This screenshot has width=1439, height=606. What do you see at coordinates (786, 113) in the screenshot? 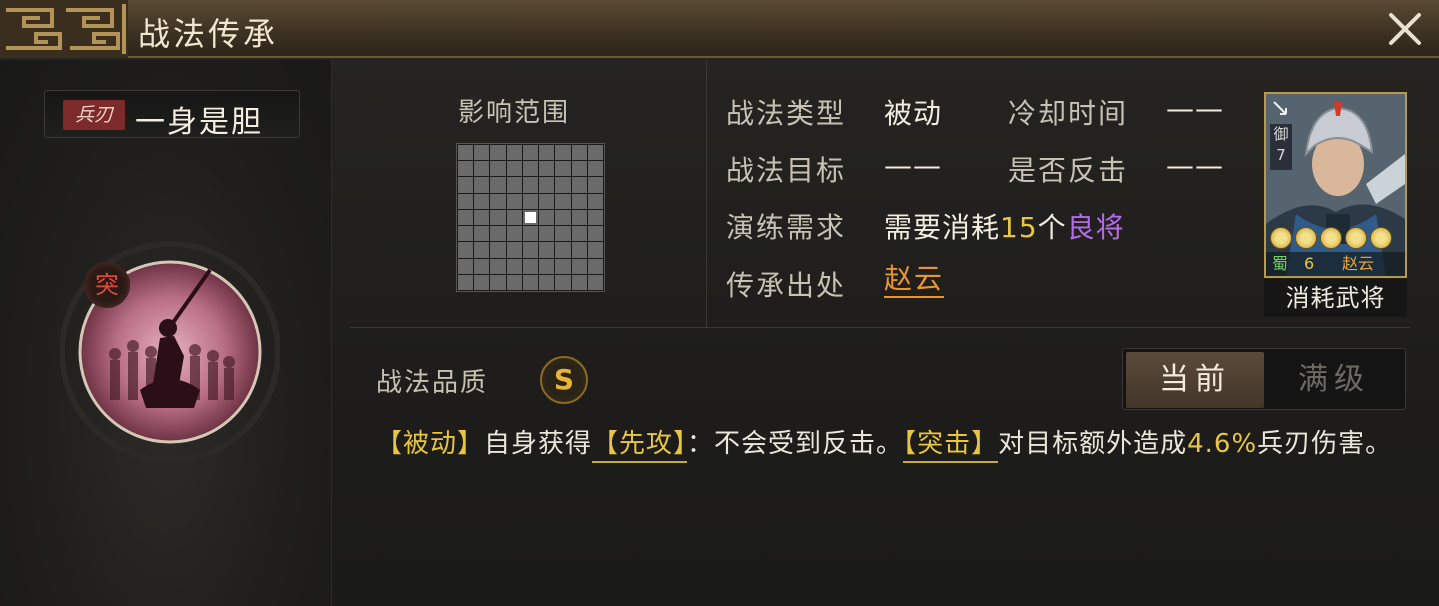
I see `skill-type-label: 战法类型` at bounding box center [786, 113].